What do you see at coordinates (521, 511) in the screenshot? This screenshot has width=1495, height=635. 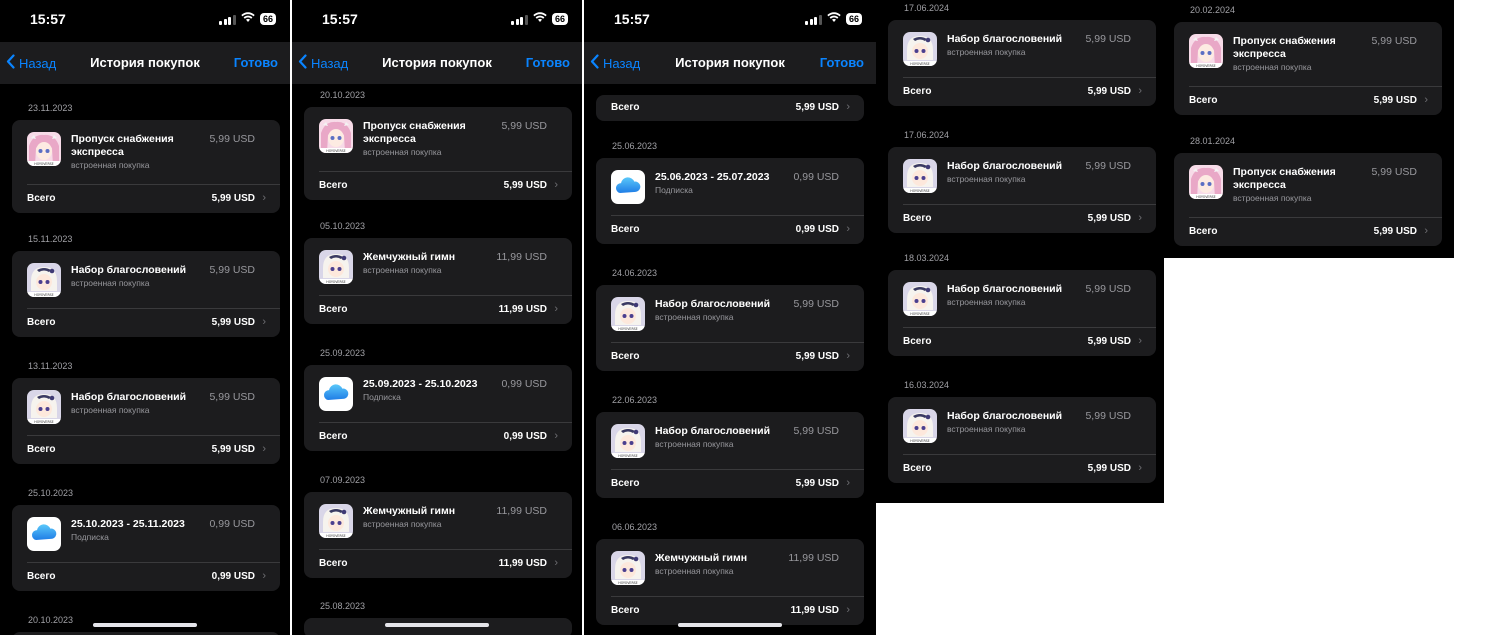 I see `item-price: 11,99 USD` at bounding box center [521, 511].